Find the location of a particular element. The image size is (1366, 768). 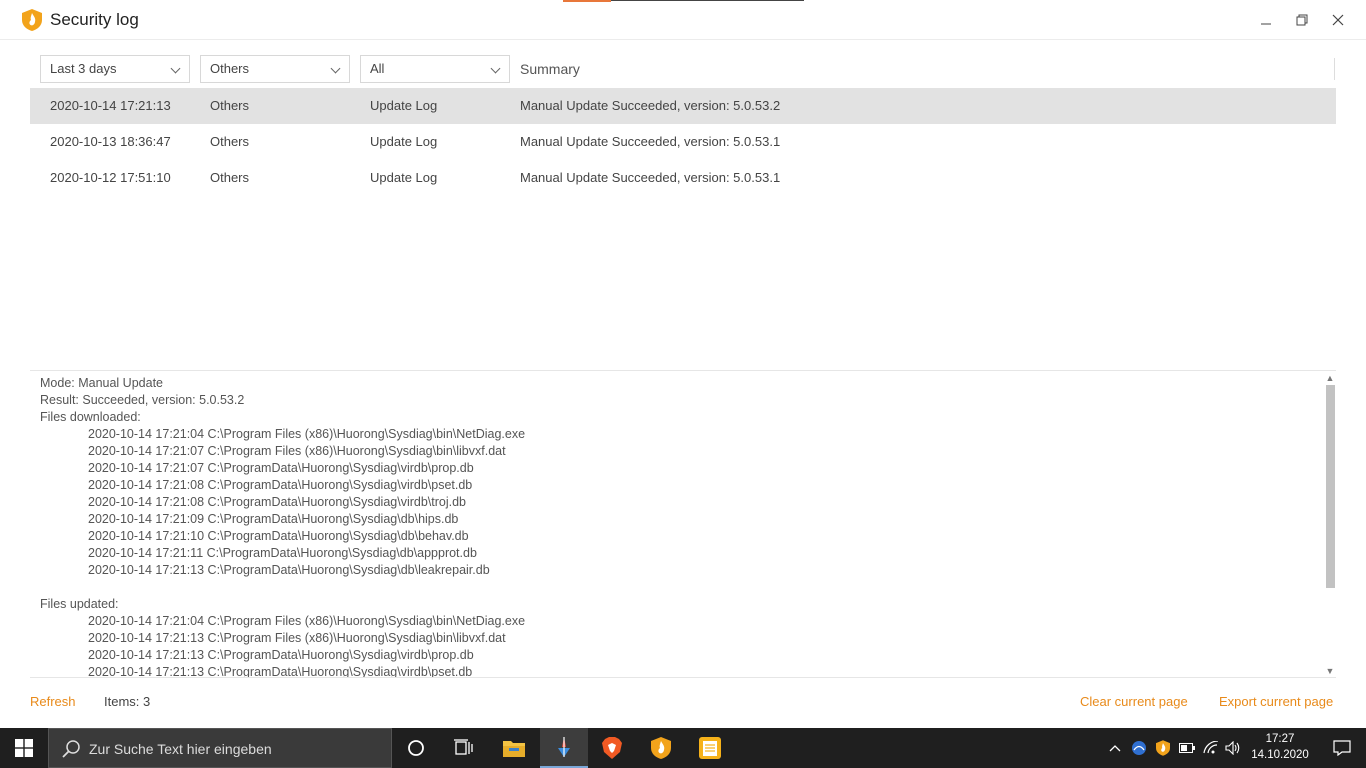

close-button is located at coordinates (1338, 20).